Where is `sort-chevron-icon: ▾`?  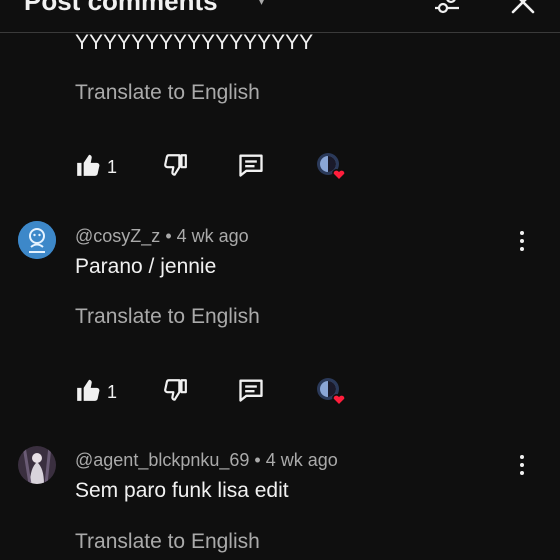 sort-chevron-icon: ▾ is located at coordinates (261, 4).